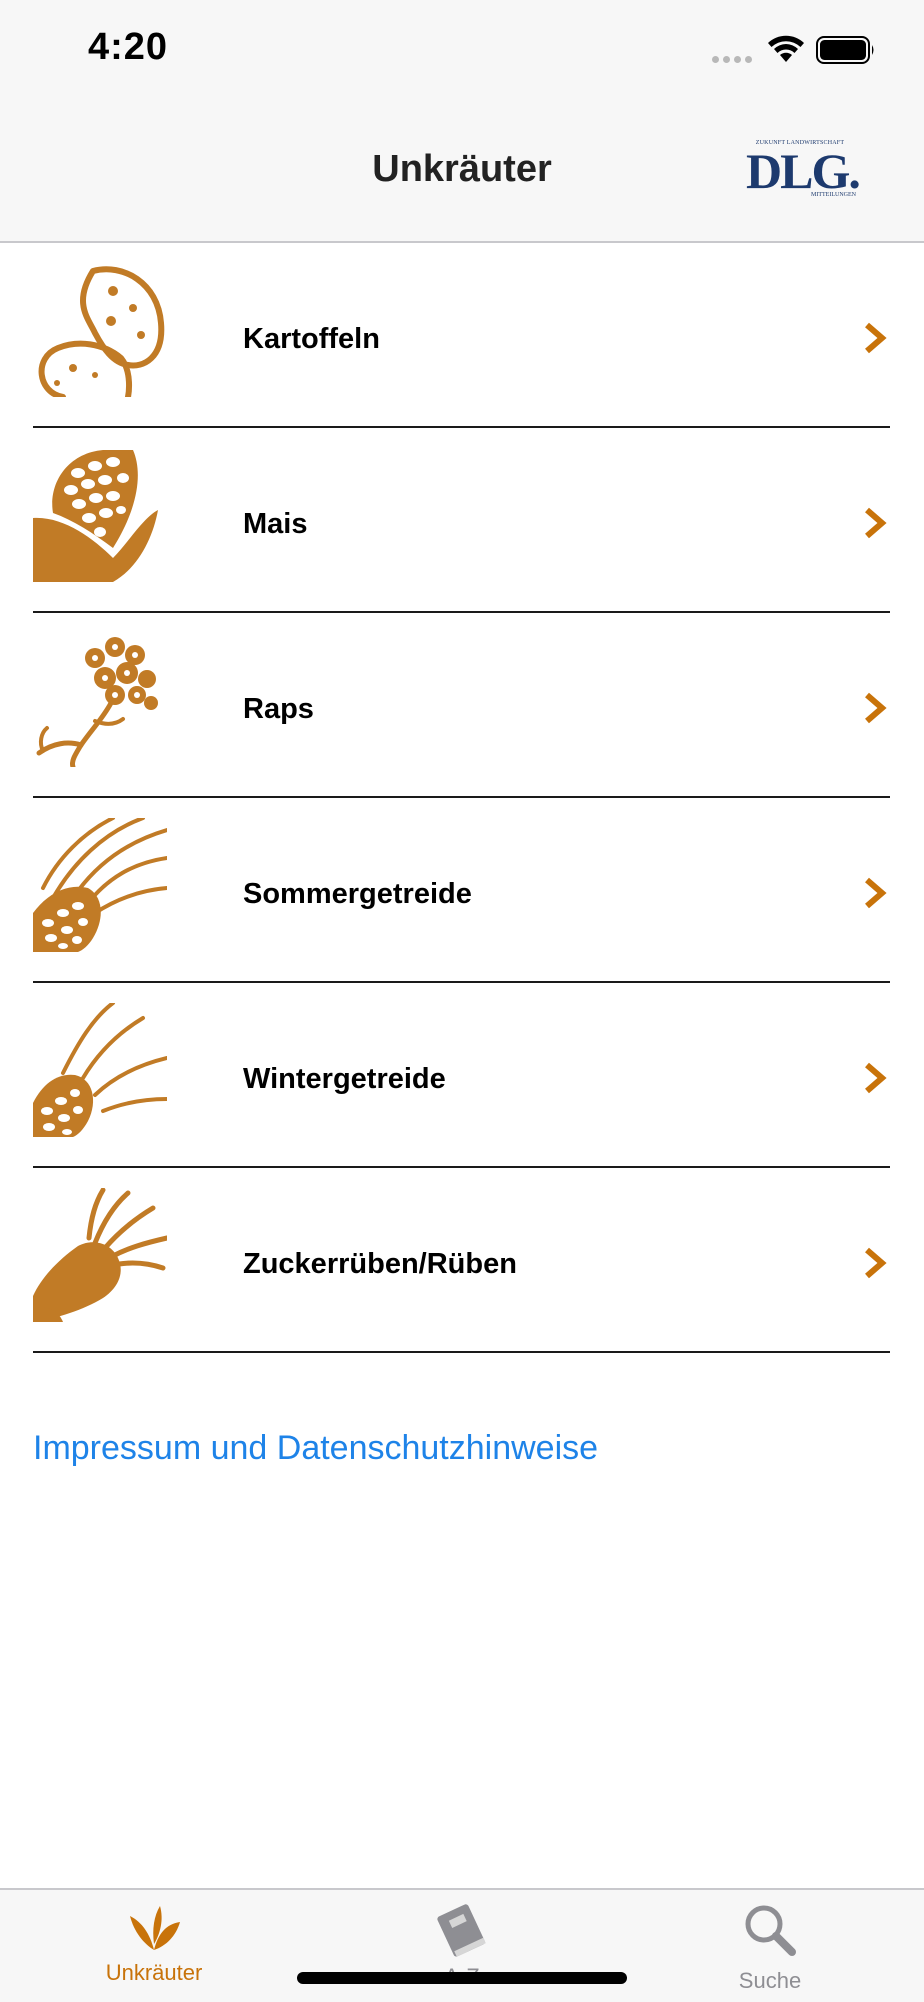 The image size is (924, 2002). What do you see at coordinates (770, 1930) in the screenshot?
I see `search-icon` at bounding box center [770, 1930].